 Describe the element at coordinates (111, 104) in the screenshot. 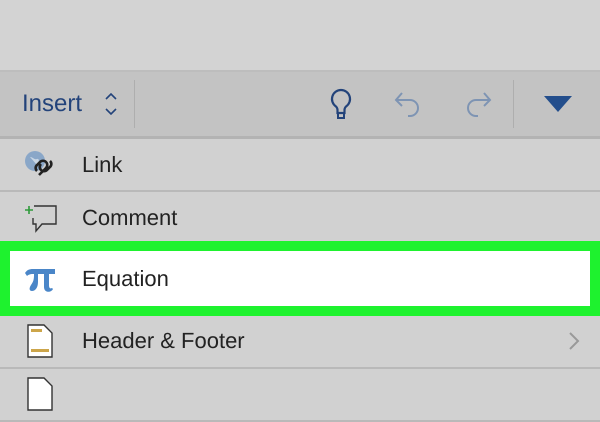

I see `chevron-updown-icon` at that location.